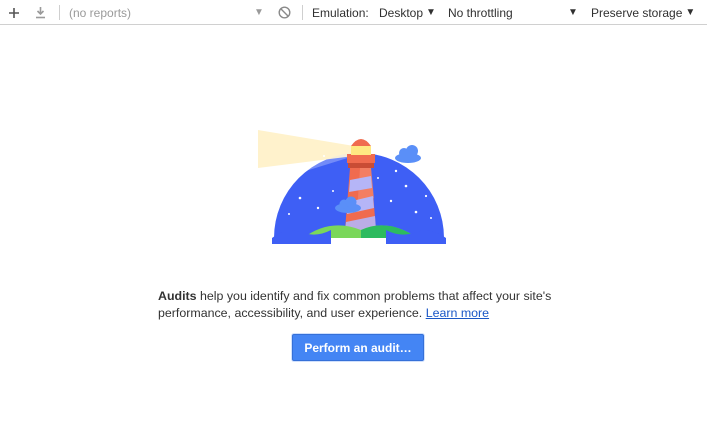  What do you see at coordinates (340, 12) in the screenshot?
I see `emulation-label: Emulation:` at bounding box center [340, 12].